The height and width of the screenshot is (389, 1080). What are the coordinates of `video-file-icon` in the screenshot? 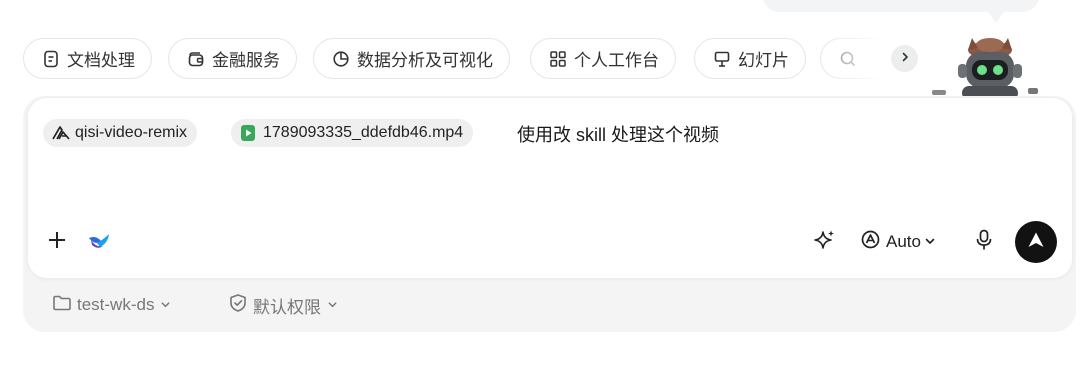 It's located at (250, 133).